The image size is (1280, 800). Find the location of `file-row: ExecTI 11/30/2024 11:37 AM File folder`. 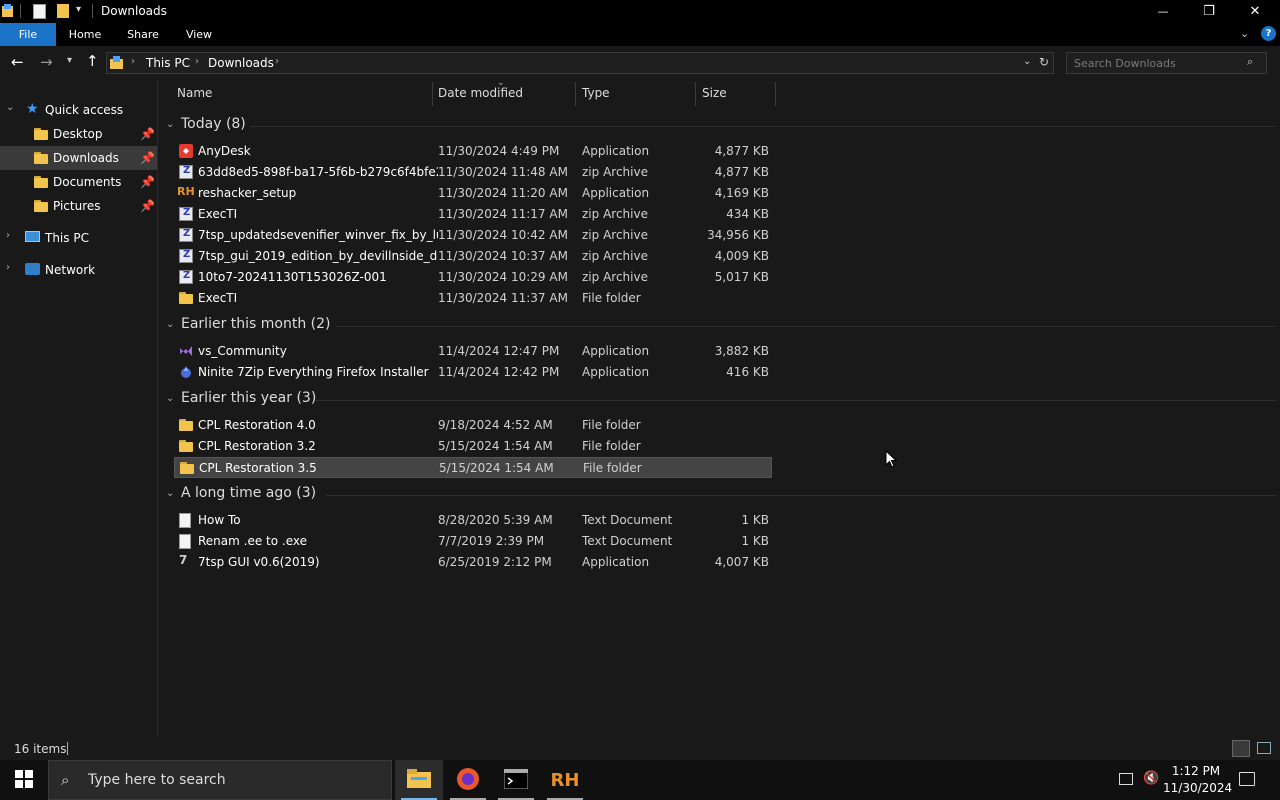

file-row: ExecTI 11/30/2024 11:37 AM File folder is located at coordinates (473, 298).